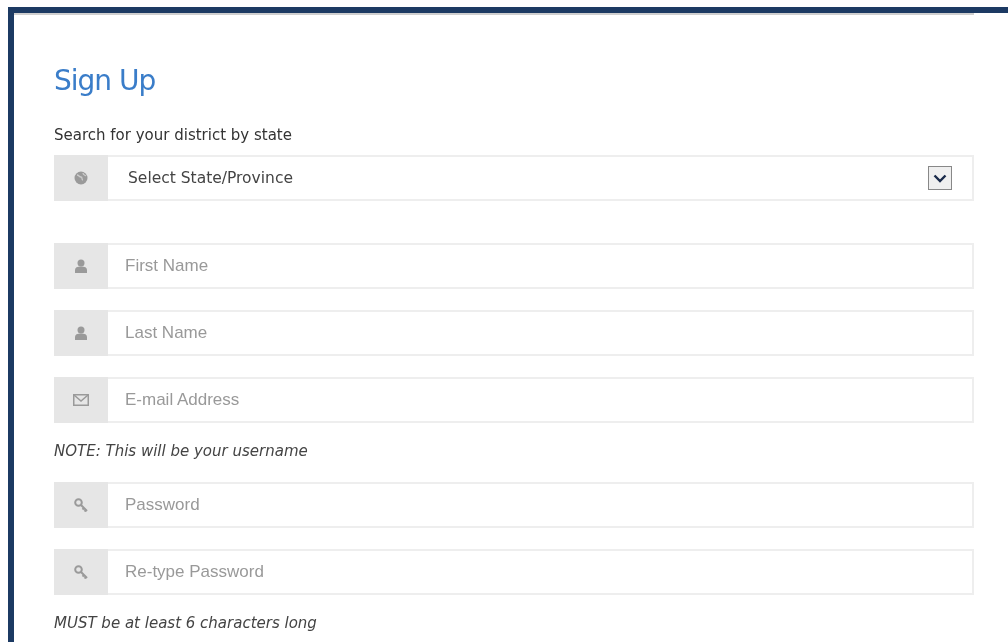 This screenshot has height=642, width=1008. I want to click on email-field: E-mail Address, so click(541, 400).